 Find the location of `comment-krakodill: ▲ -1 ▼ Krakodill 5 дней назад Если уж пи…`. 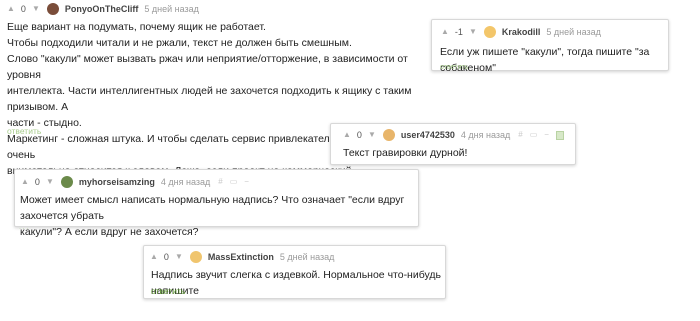

comment-krakodill: ▲ -1 ▼ Krakodill 5 дней назад Если уж пи… is located at coordinates (550, 46).